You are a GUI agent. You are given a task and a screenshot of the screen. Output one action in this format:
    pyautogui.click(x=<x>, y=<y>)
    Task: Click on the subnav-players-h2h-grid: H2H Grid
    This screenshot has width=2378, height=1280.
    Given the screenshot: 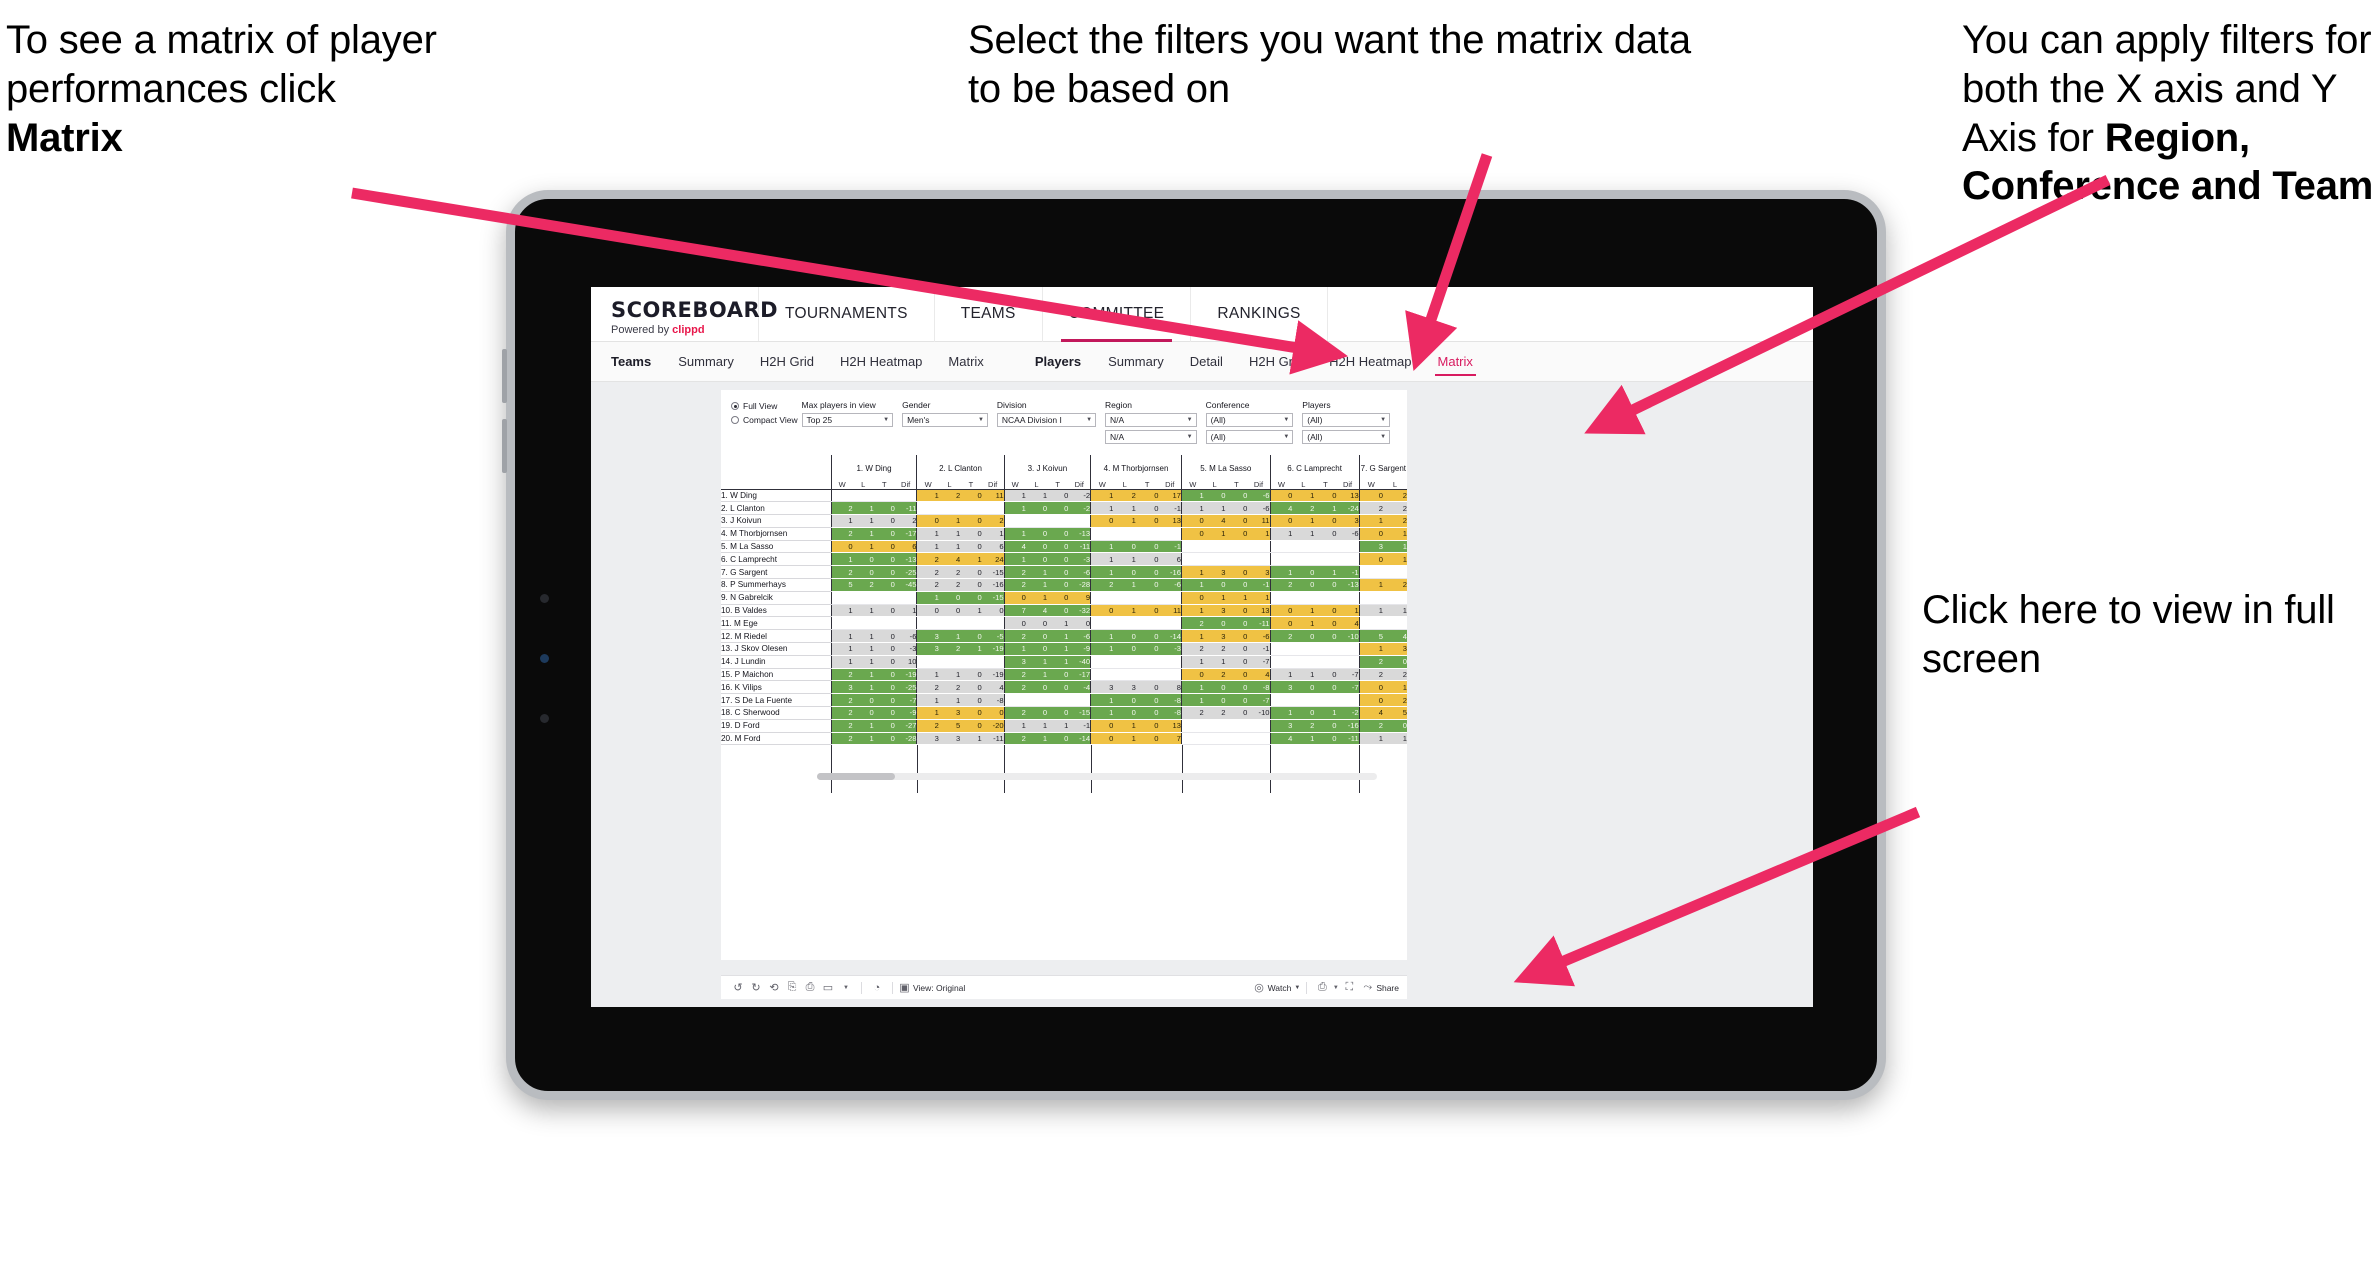 What is the action you would take?
    pyautogui.click(x=1276, y=362)
    